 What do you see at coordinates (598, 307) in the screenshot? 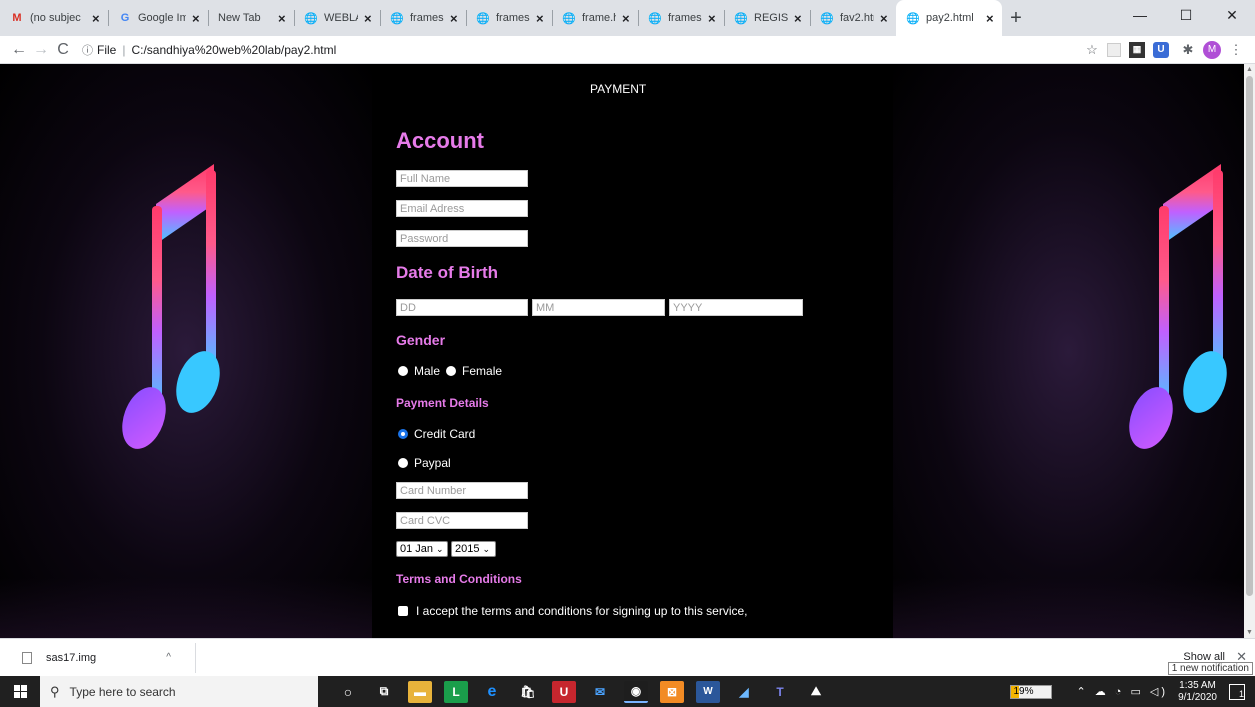
I see `dob-month-input` at bounding box center [598, 307].